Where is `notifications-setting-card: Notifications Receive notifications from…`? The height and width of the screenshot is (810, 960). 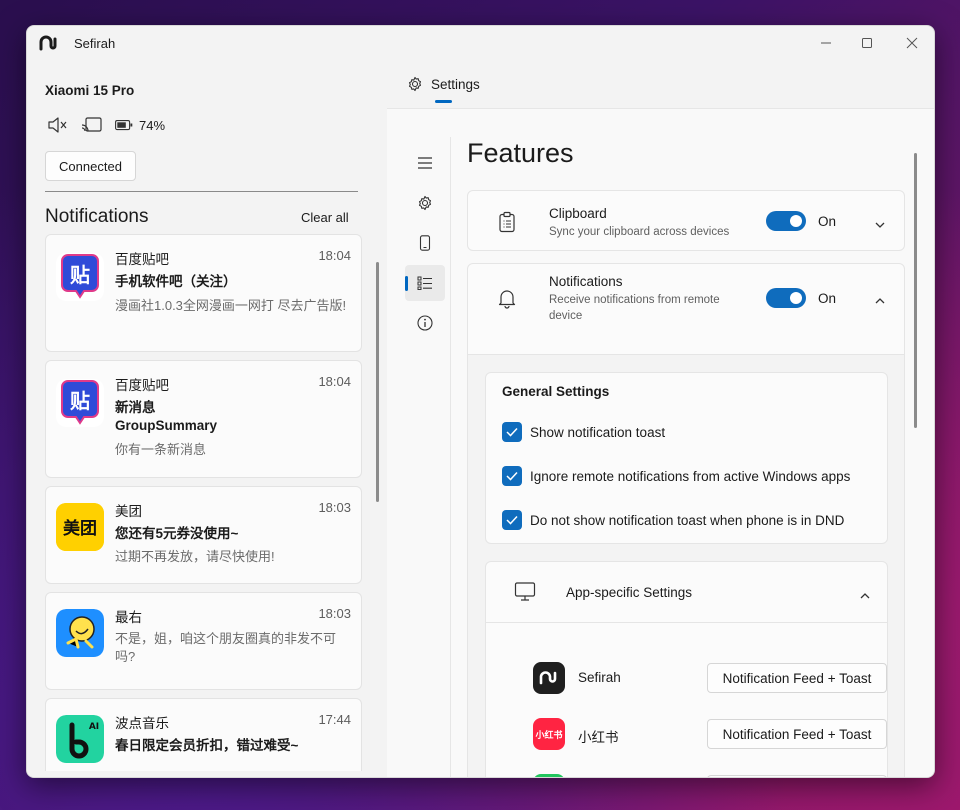 notifications-setting-card: Notifications Receive notifications from… is located at coordinates (686, 309).